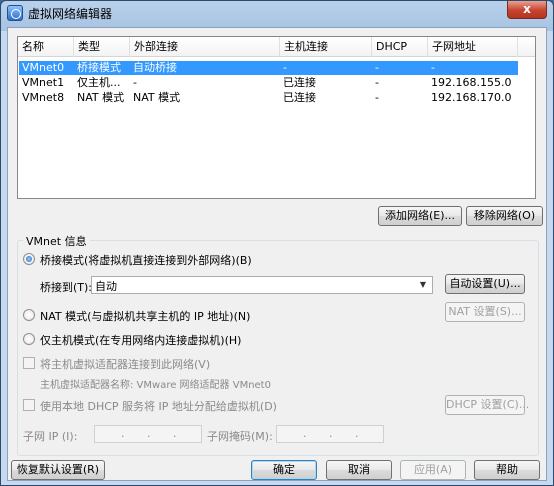  Describe the element at coordinates (268, 68) in the screenshot. I see `table-row: VMnet0 桥接模式 自动桥接 - - -` at that location.